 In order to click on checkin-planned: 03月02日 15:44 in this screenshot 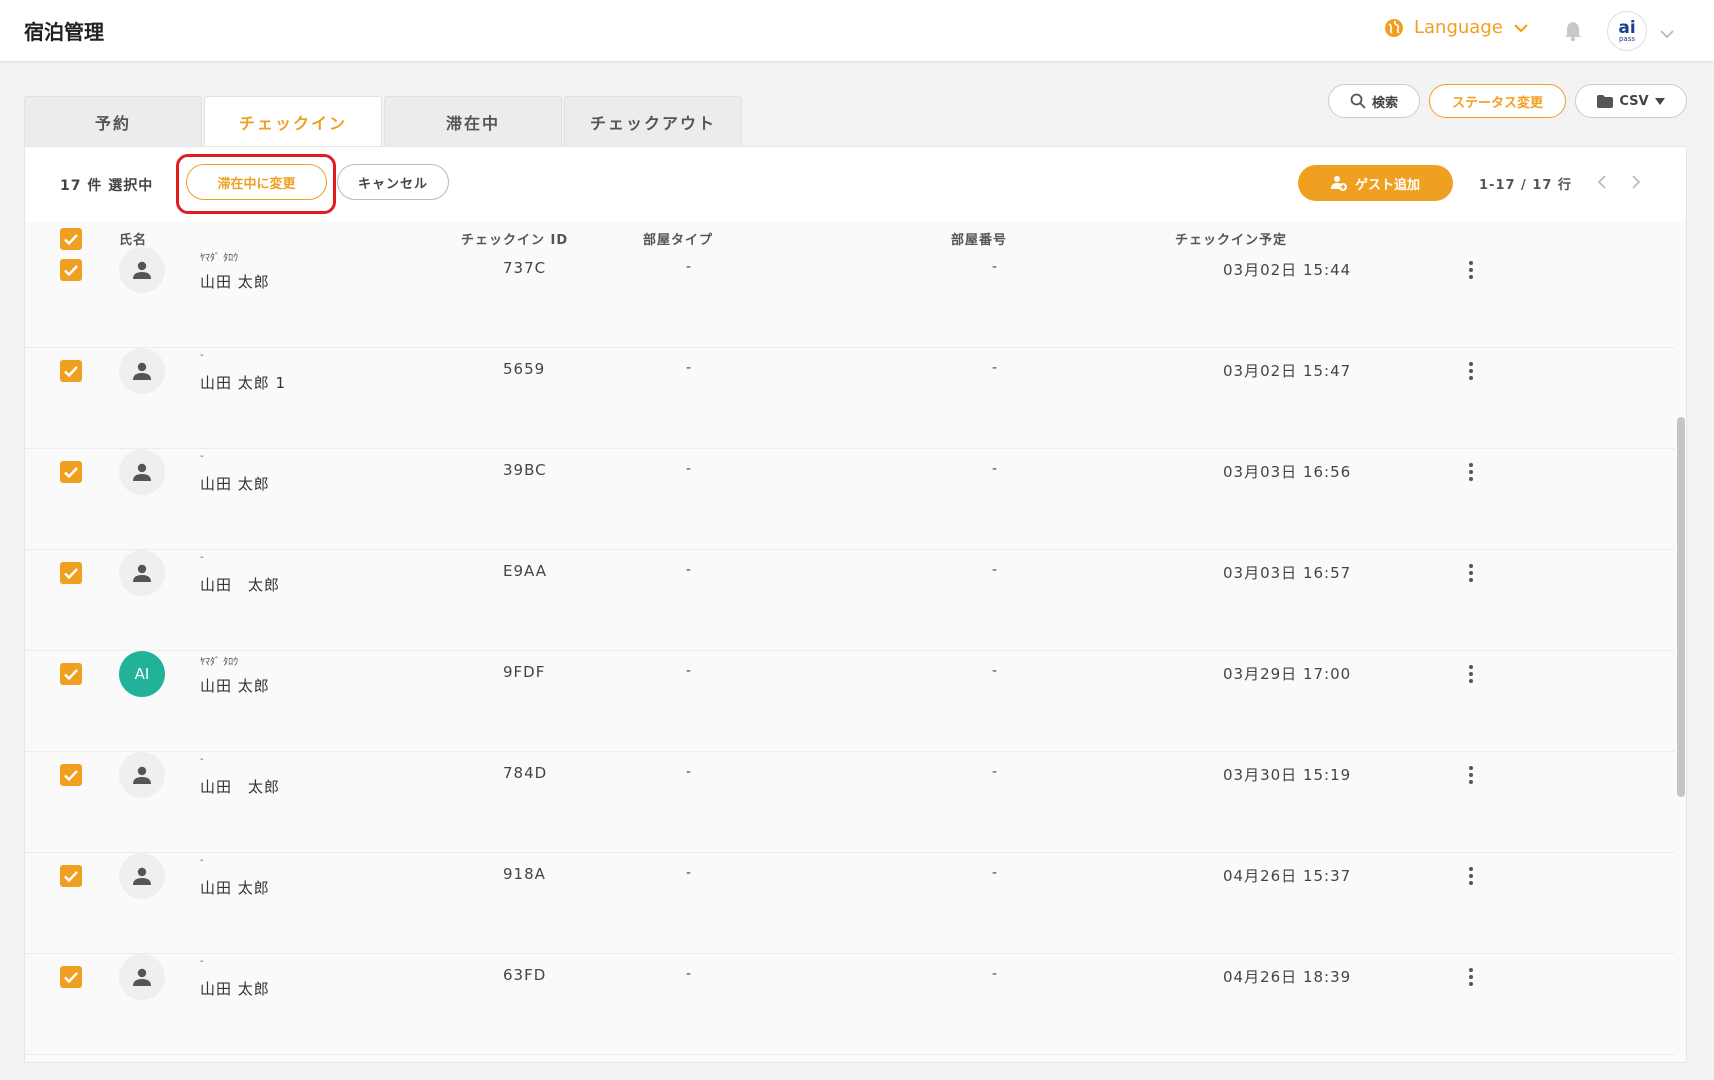, I will do `click(1287, 270)`.